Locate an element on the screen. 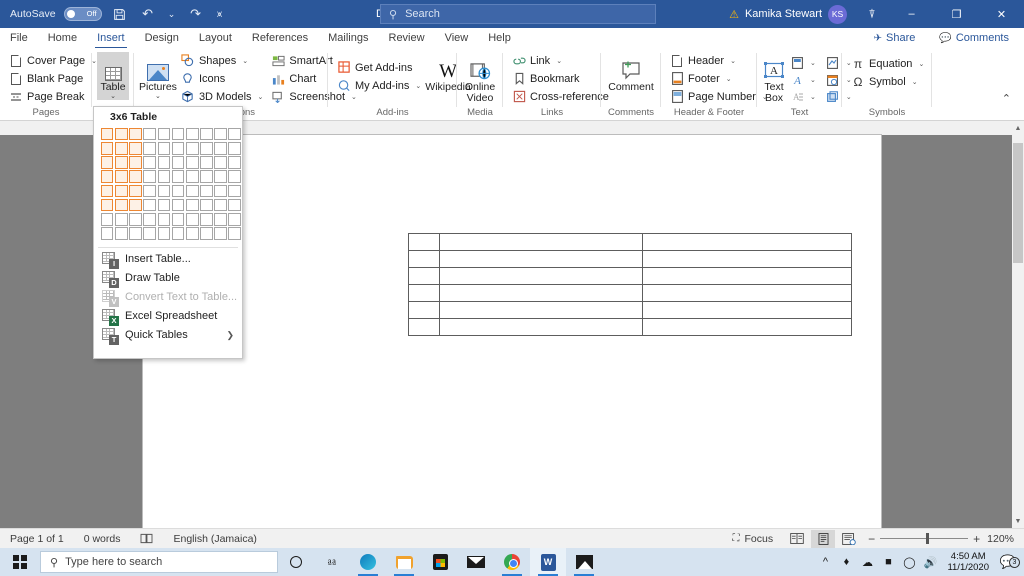 The height and width of the screenshot is (576, 1024). autosave-toggle: Off is located at coordinates (82, 14).